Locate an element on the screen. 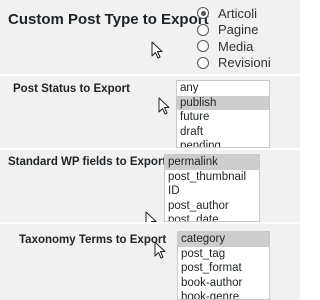 The image size is (320, 300). wp-fields-label: Standard WP fields to Export is located at coordinates (87, 162).